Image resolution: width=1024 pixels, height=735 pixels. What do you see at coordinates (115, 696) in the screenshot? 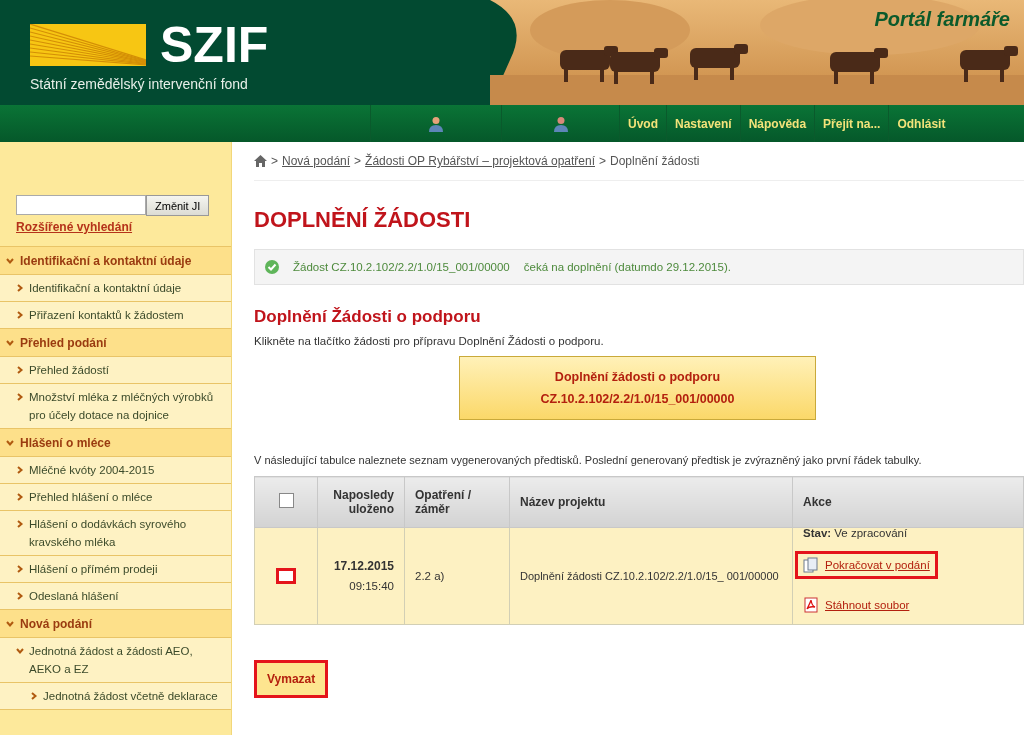
I see `sidebar-item: Jednotná žádost včetně deklarace` at bounding box center [115, 696].